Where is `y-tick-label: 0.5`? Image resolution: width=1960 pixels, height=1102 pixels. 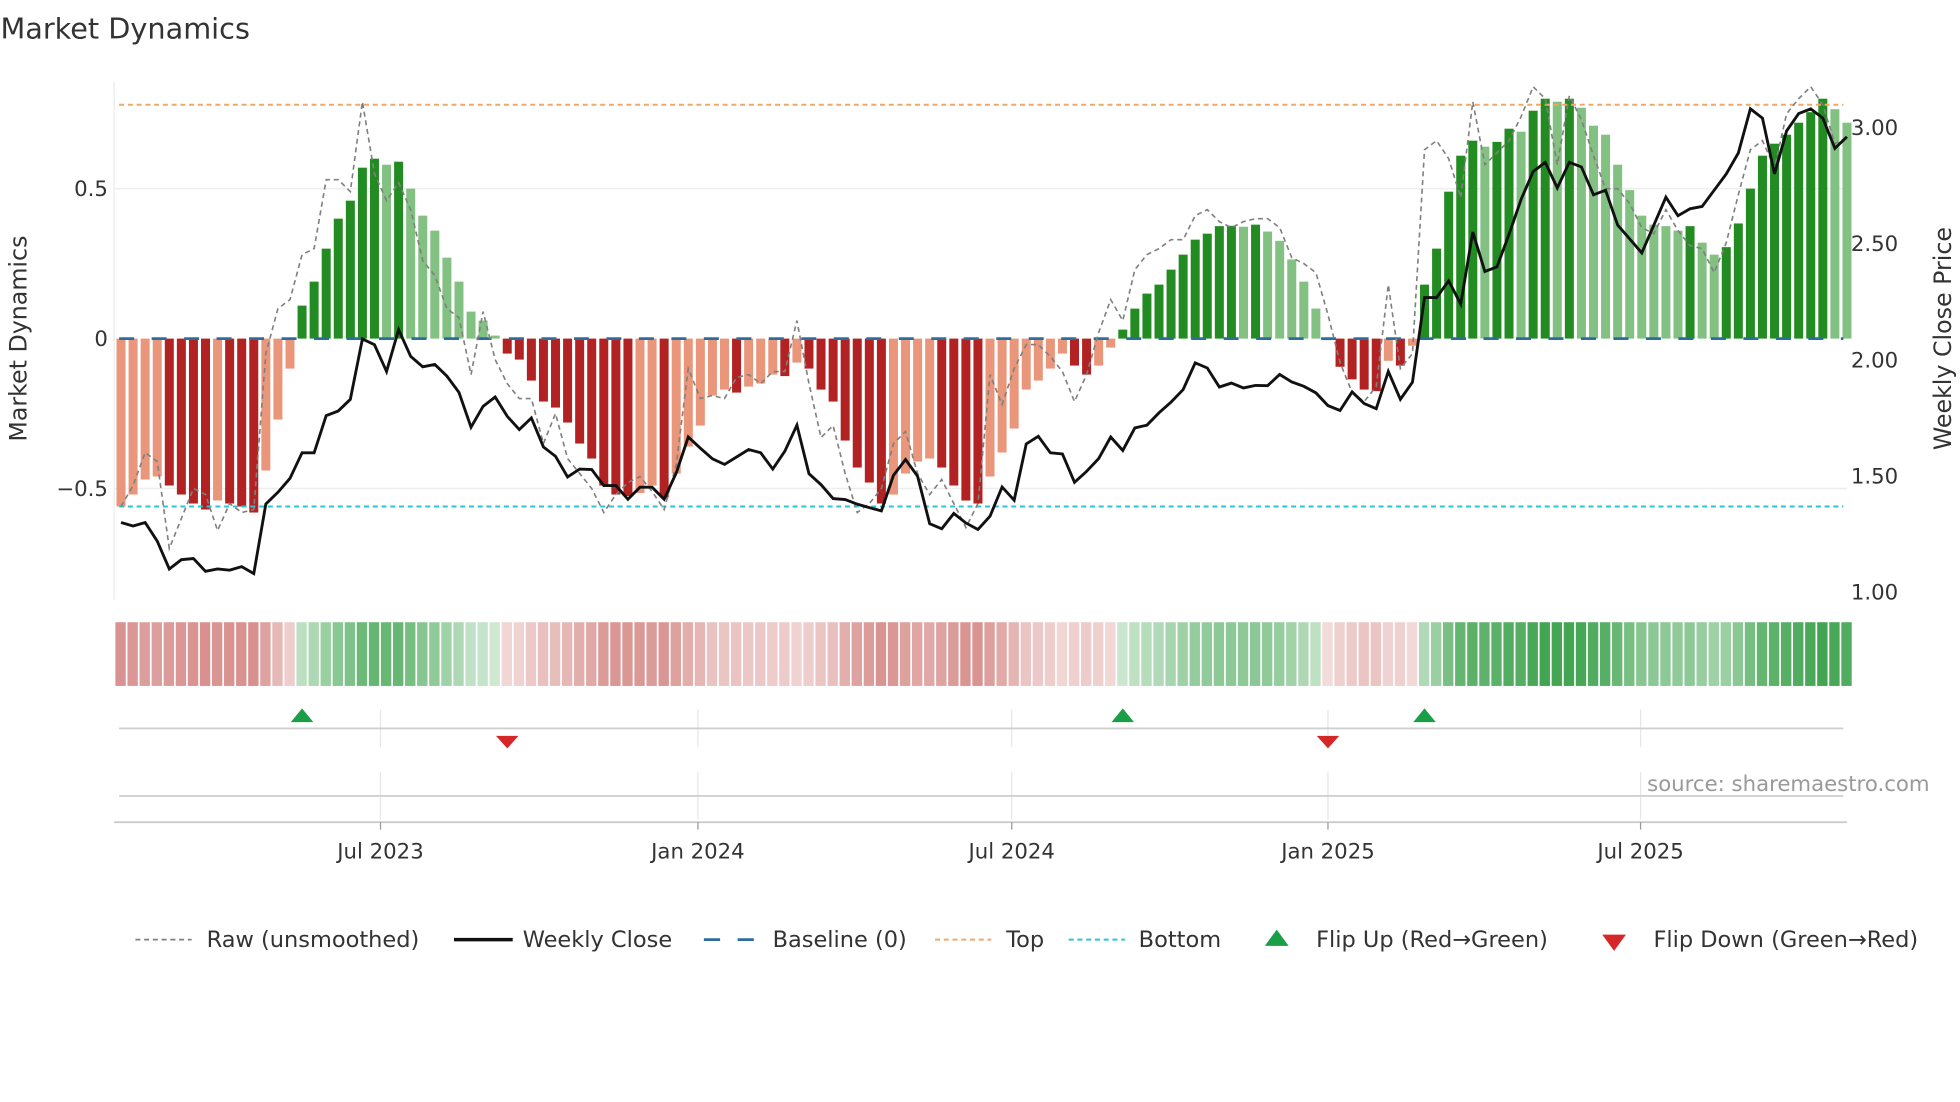
y-tick-label: 0.5 is located at coordinates (91, 189).